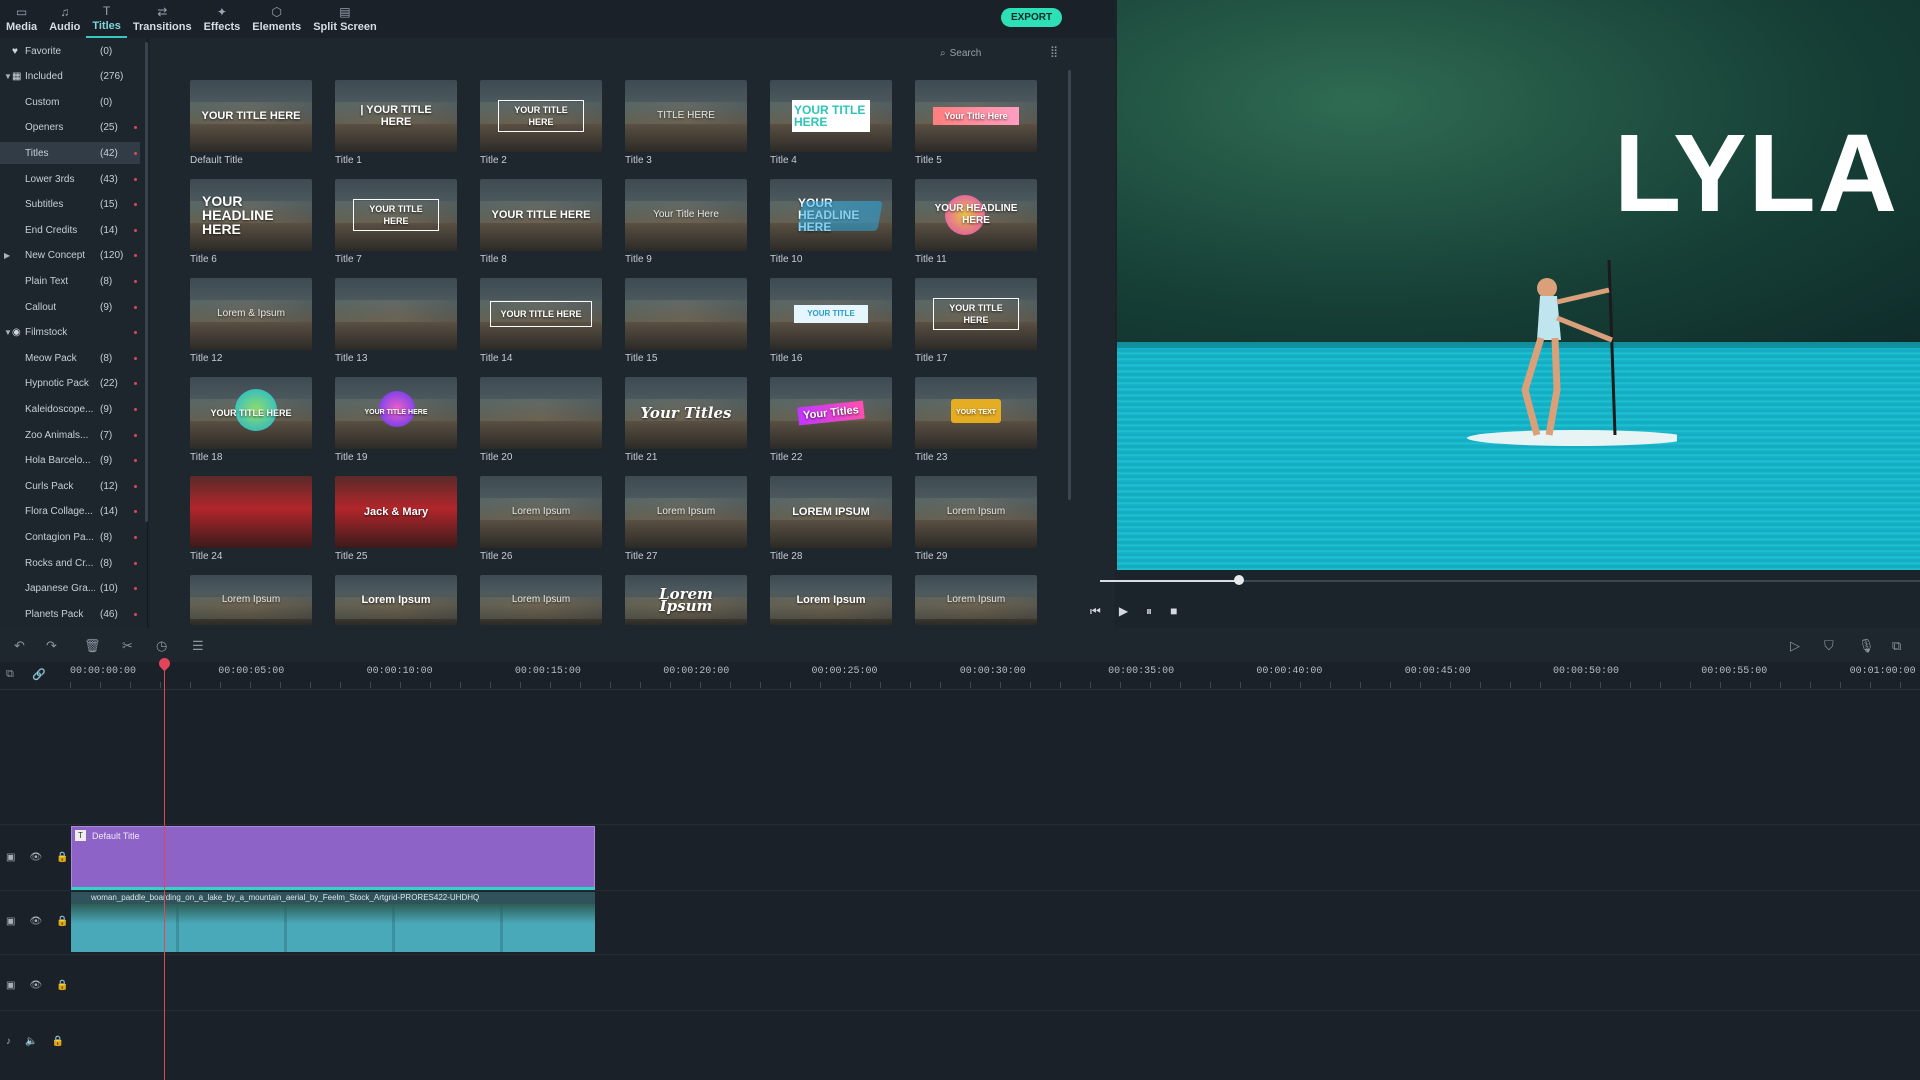 The image size is (1920, 1080). Describe the element at coordinates (1829, 646) in the screenshot. I see `marker-icon: ⛉` at that location.